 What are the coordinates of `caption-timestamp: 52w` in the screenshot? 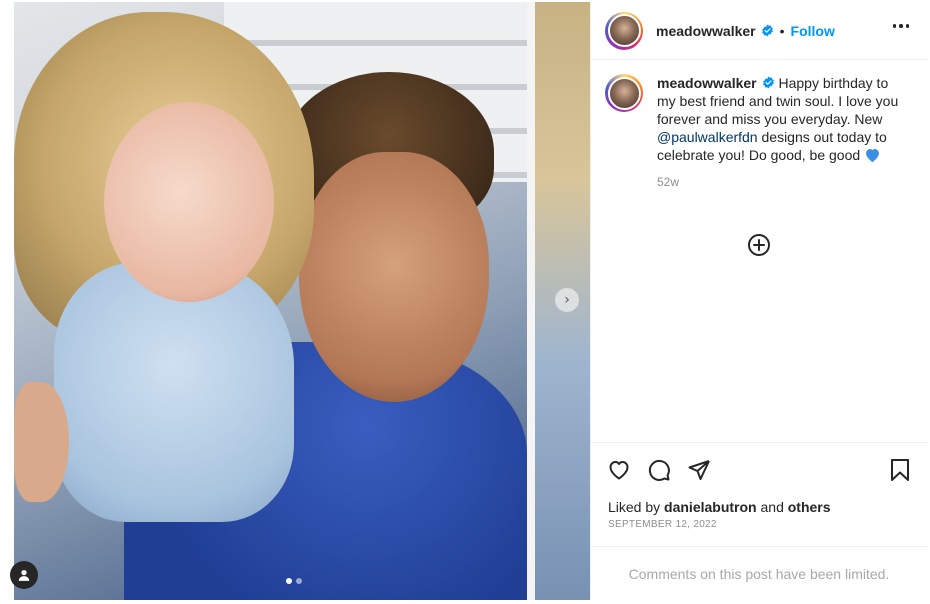 It's located at (786, 182).